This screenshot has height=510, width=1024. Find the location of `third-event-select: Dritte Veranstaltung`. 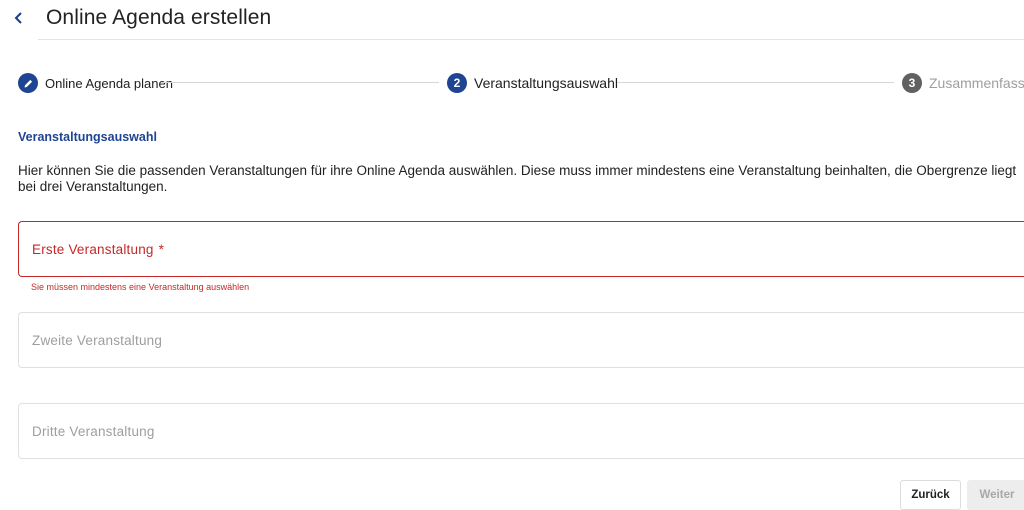

third-event-select: Dritte Veranstaltung is located at coordinates (521, 431).